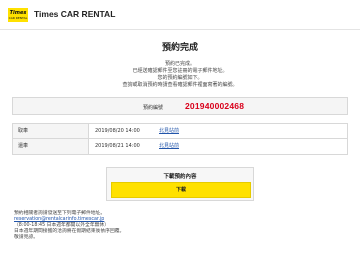 This screenshot has height=260, width=360. What do you see at coordinates (117, 131) in the screenshot?
I see `pickup-datetime: 2019/08/20 14:00` at bounding box center [117, 131].